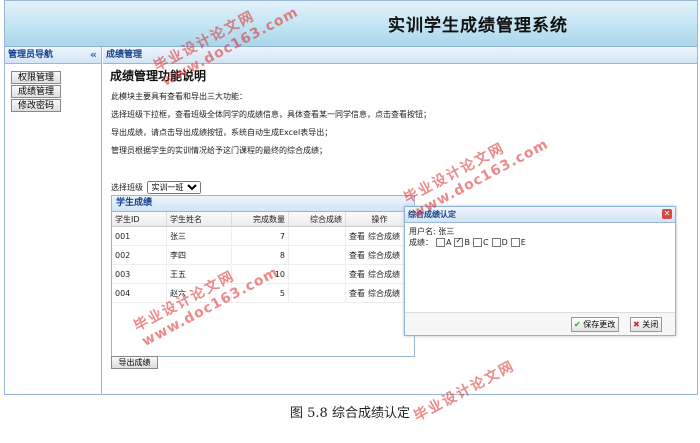 Image resolution: width=700 pixels, height=443 pixels. Describe the element at coordinates (440, 242) in the screenshot. I see `grade-checkbox-a` at that location.